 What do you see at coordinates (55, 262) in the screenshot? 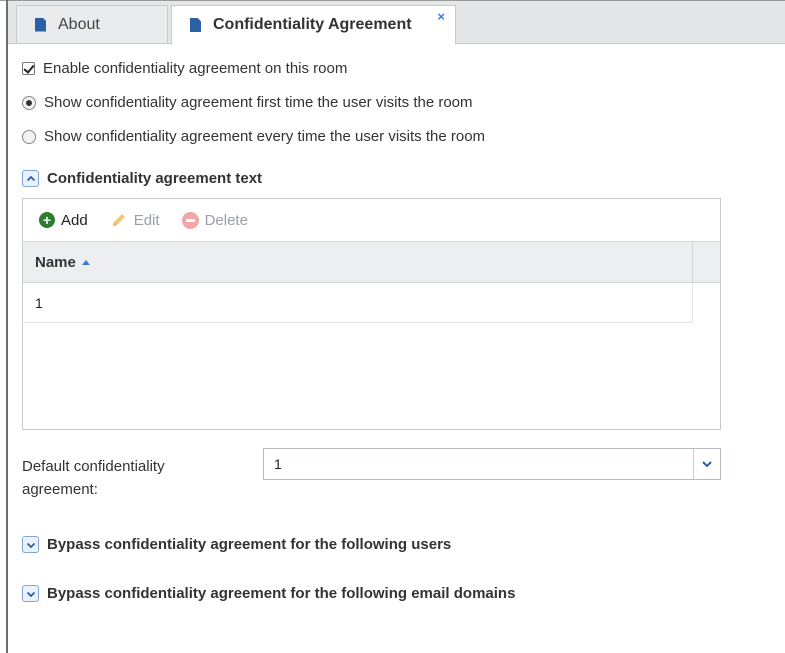
I see `column-header-name-label: Name` at bounding box center [55, 262].